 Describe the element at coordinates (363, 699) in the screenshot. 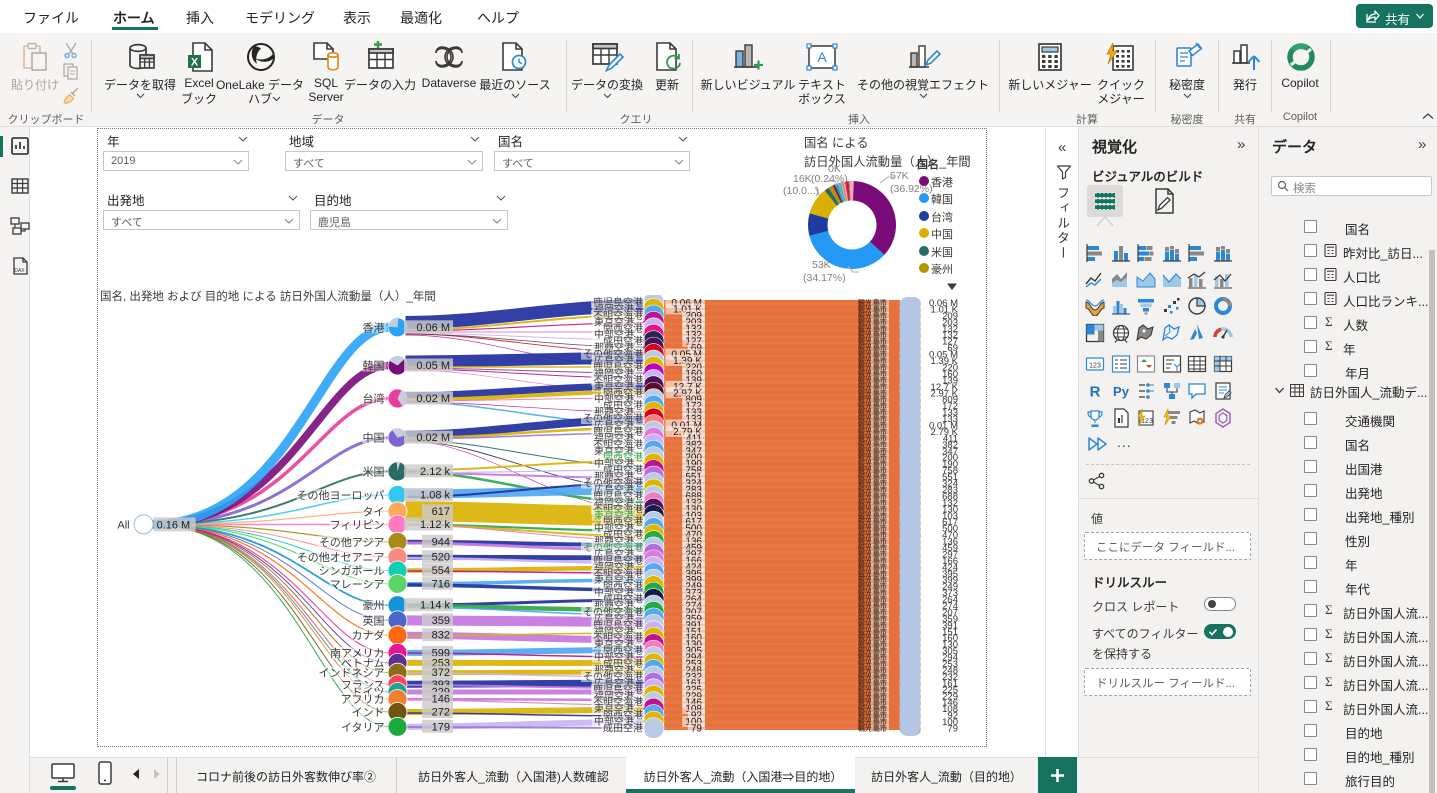

I see `svg-text: アフリカ` at that location.